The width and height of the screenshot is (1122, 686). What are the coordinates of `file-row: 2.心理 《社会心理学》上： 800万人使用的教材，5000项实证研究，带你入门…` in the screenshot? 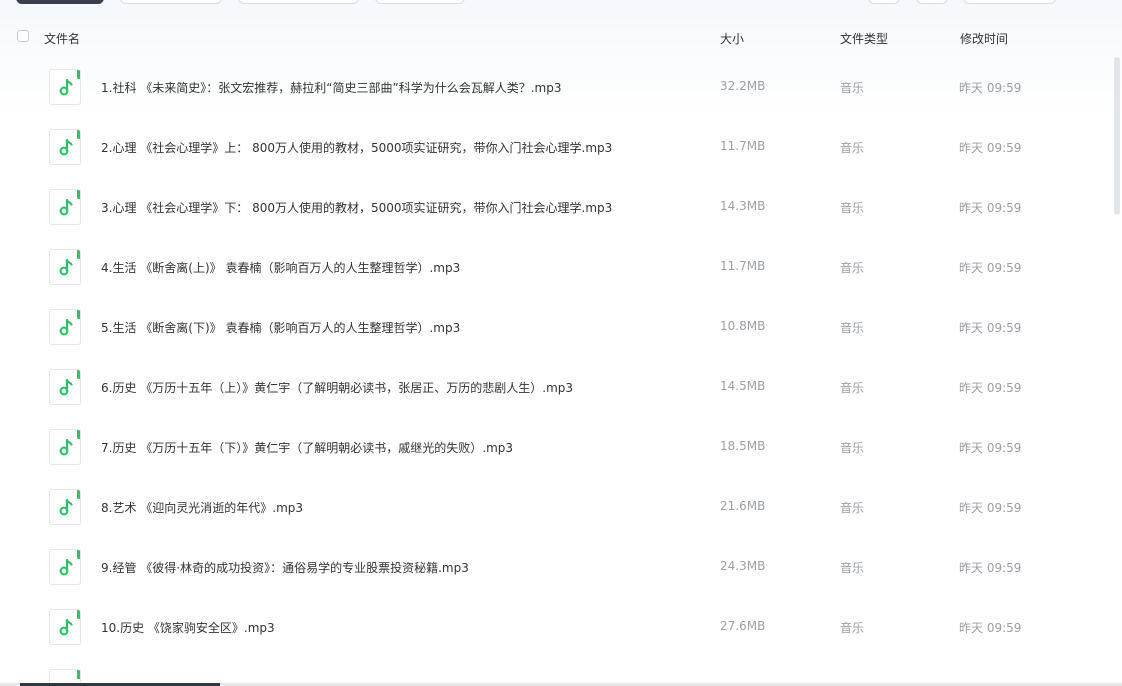 It's located at (555, 147).